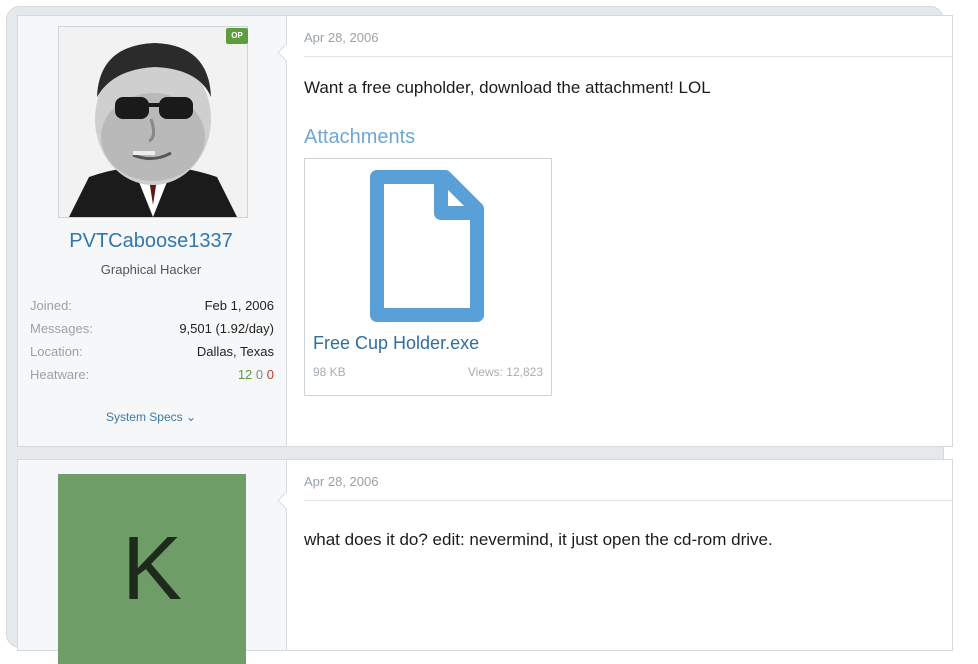 The image size is (978, 664). What do you see at coordinates (61, 328) in the screenshot?
I see `stat-label: Messages:` at bounding box center [61, 328].